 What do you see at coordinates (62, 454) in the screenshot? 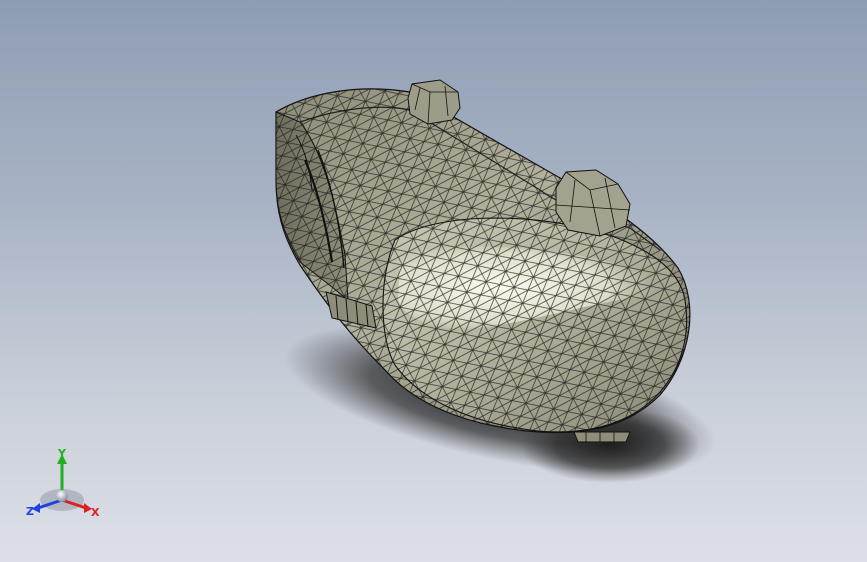
I see `y-axis-label: Y` at bounding box center [62, 454].